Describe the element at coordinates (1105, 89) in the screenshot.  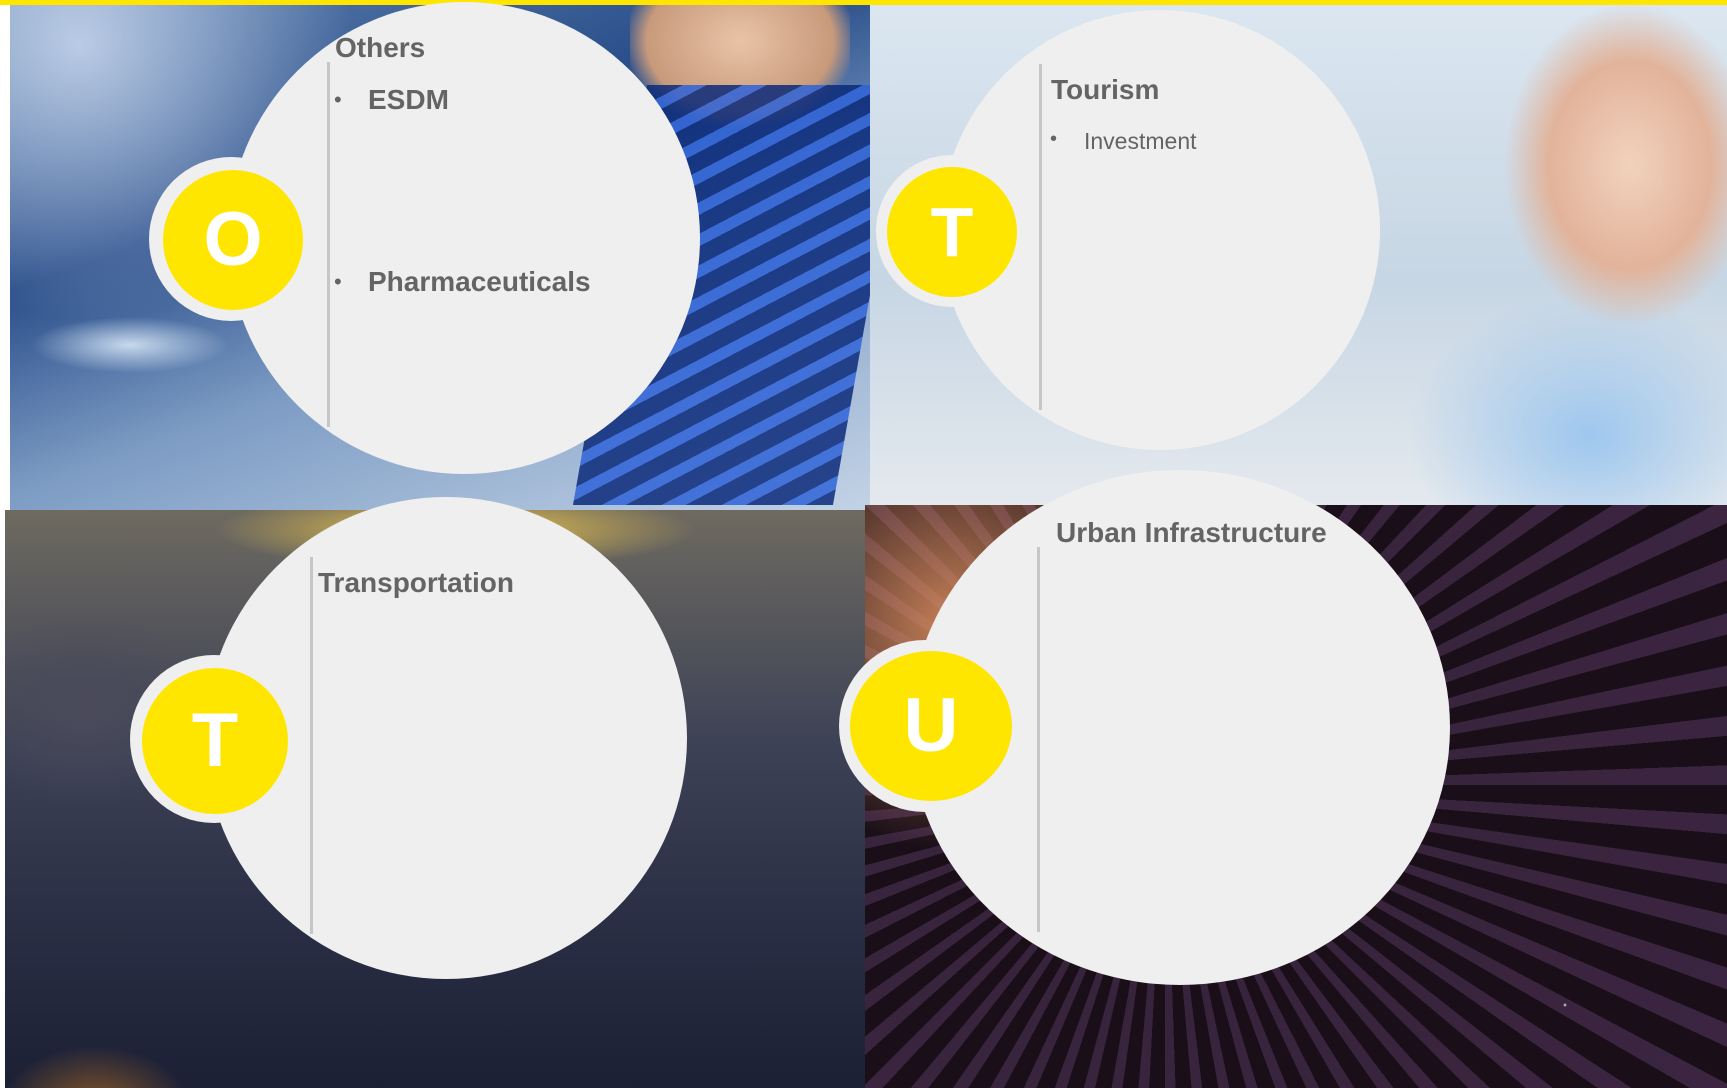
I see `tourism-title: Tourism` at that location.